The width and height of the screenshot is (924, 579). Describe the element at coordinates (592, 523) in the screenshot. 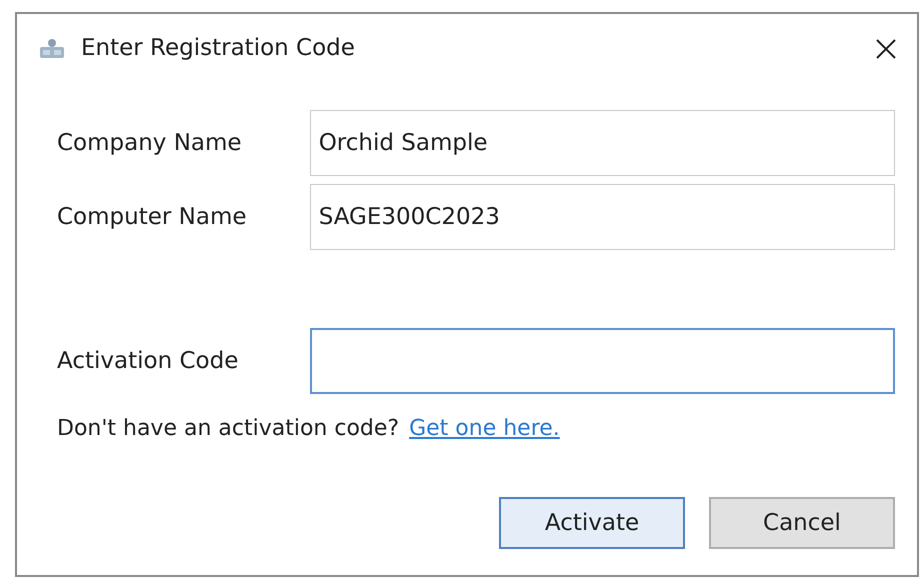

I see `dialog-button: Activate` at that location.